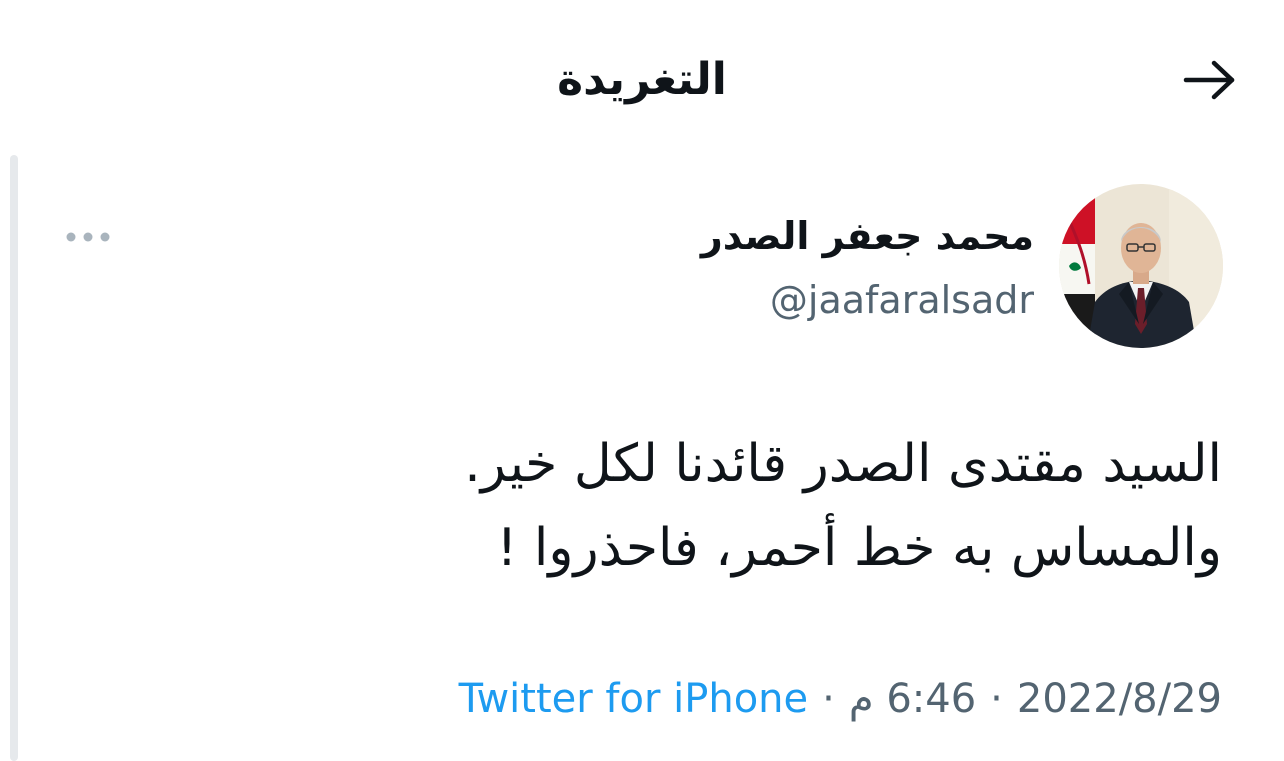 Image resolution: width=1284 pixels, height=761 pixels. Describe the element at coordinates (634, 699) in the screenshot. I see `source-link: Twitter for iPhone` at that location.